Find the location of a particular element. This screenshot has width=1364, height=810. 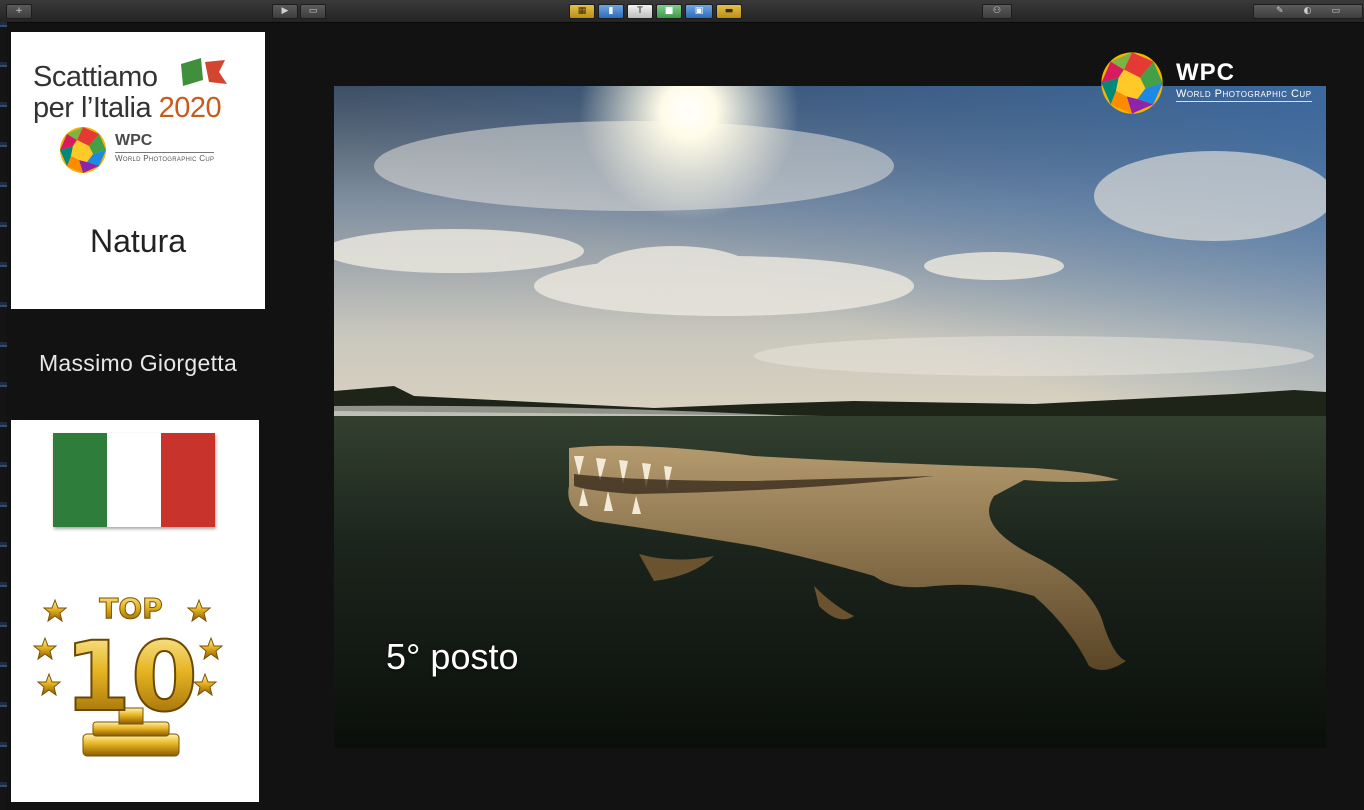

chart-icon: ▮ is located at coordinates (611, 11).